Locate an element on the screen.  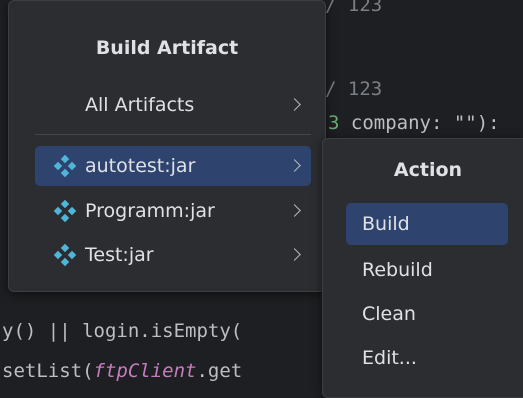
menu-item-label: All Artifacts is located at coordinates (140, 105).